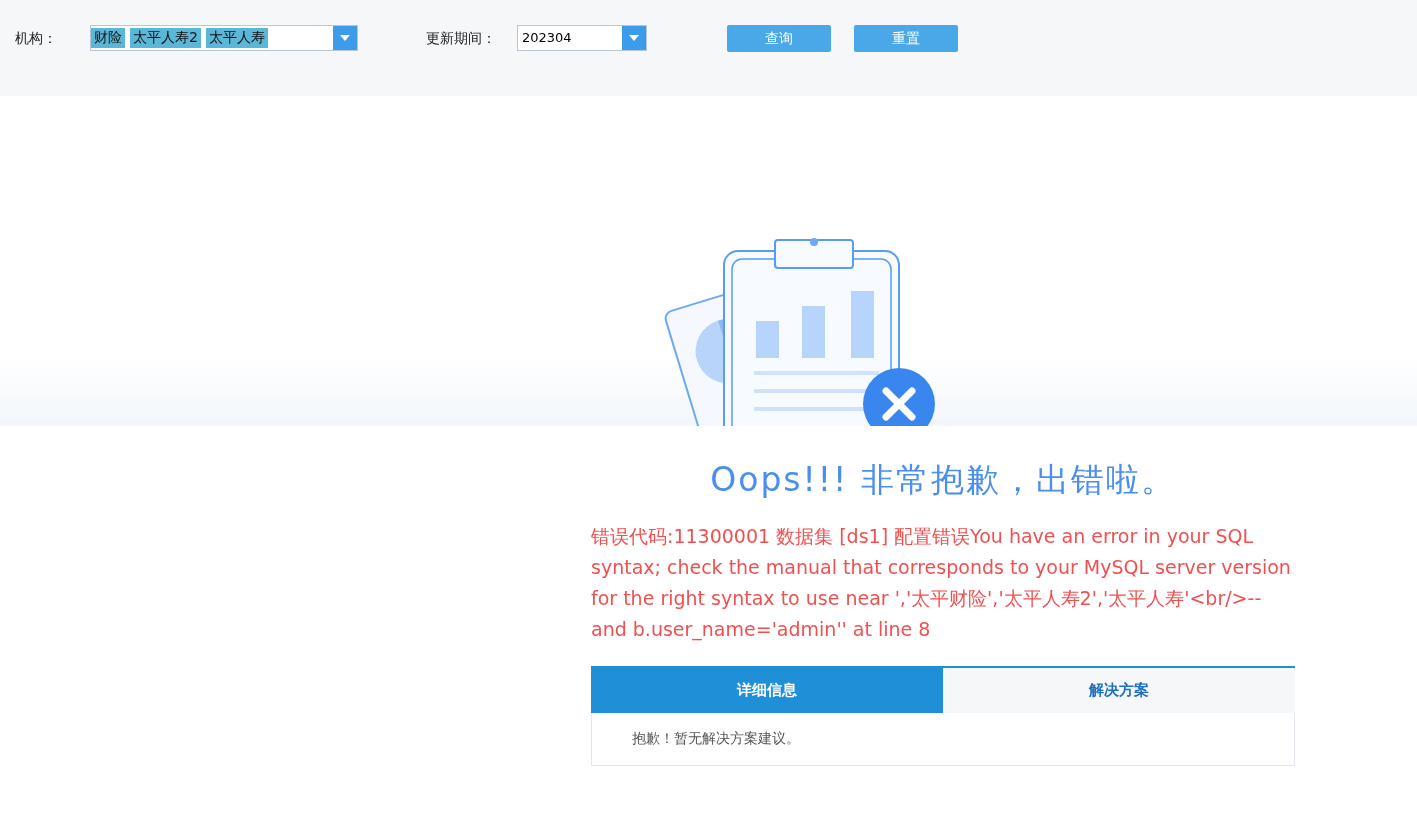 The height and width of the screenshot is (822, 1417). What do you see at coordinates (582, 38) in the screenshot?
I see `period-select: 202304` at bounding box center [582, 38].